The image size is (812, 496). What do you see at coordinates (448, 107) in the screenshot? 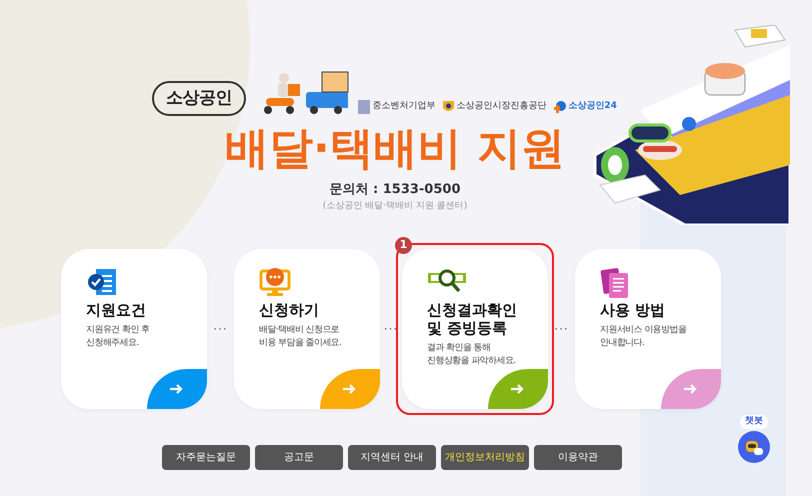
I see `shield-icon` at bounding box center [448, 107].